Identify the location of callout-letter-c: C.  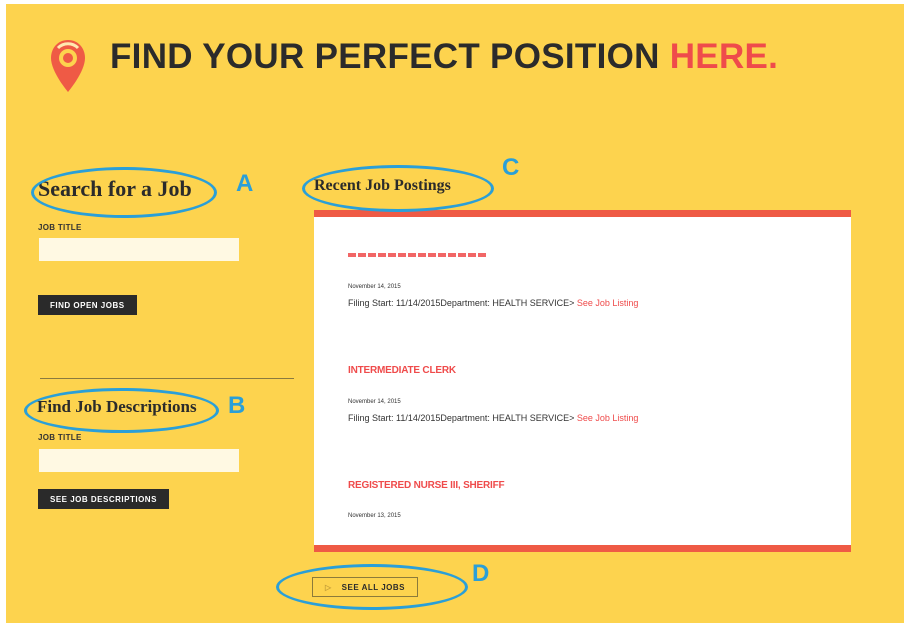
(511, 167).